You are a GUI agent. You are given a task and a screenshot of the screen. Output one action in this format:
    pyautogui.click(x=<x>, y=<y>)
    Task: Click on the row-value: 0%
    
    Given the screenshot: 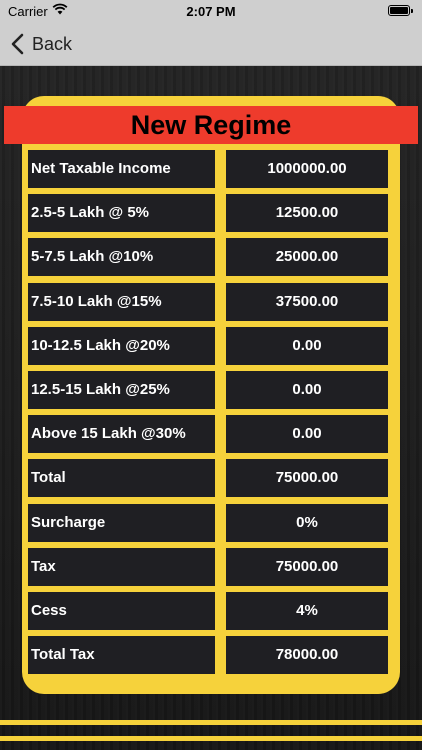 What is the action you would take?
    pyautogui.click(x=307, y=522)
    